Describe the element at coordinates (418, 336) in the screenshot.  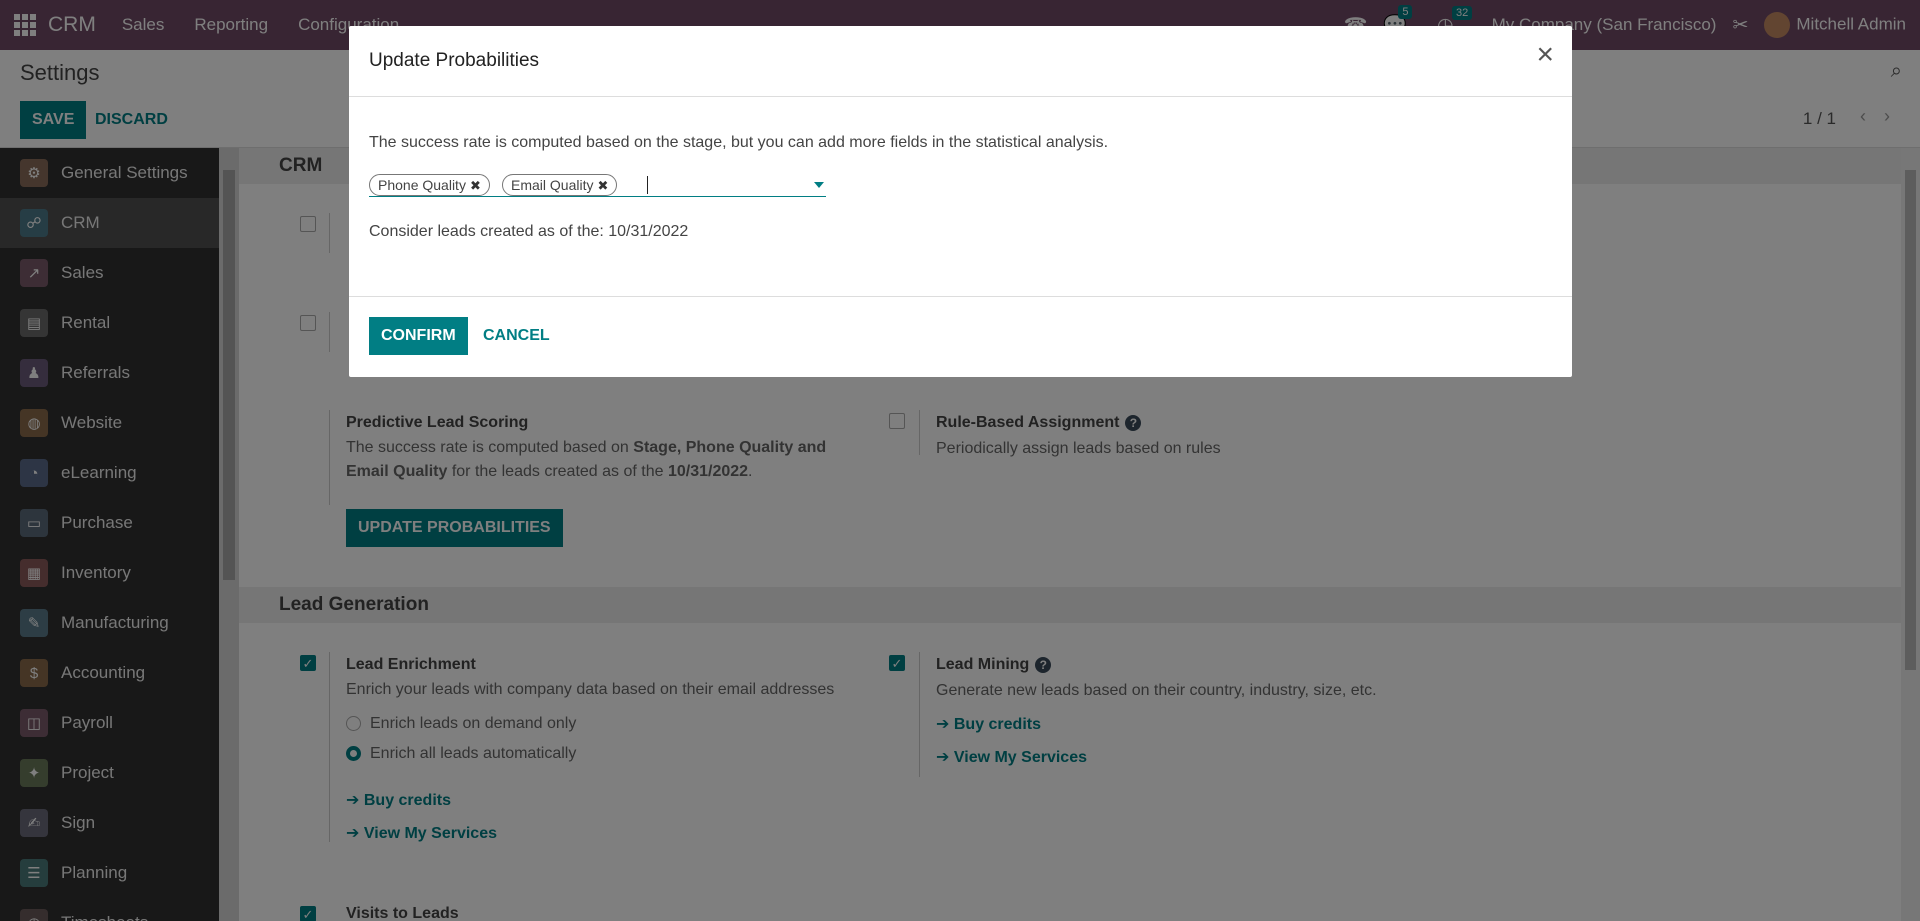
I see `confirm-button: CONFIRM` at that location.